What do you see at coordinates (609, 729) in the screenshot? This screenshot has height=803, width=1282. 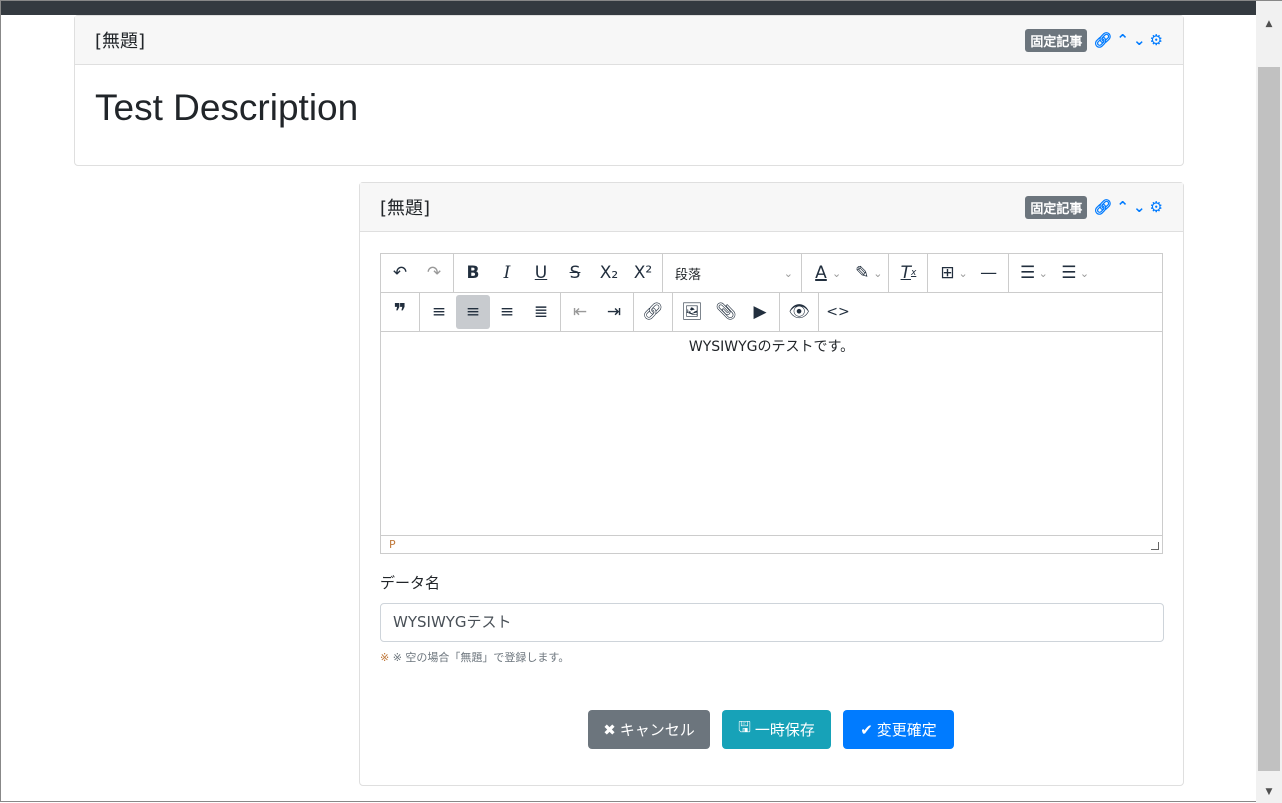 I see `close-icon: ✖` at bounding box center [609, 729].